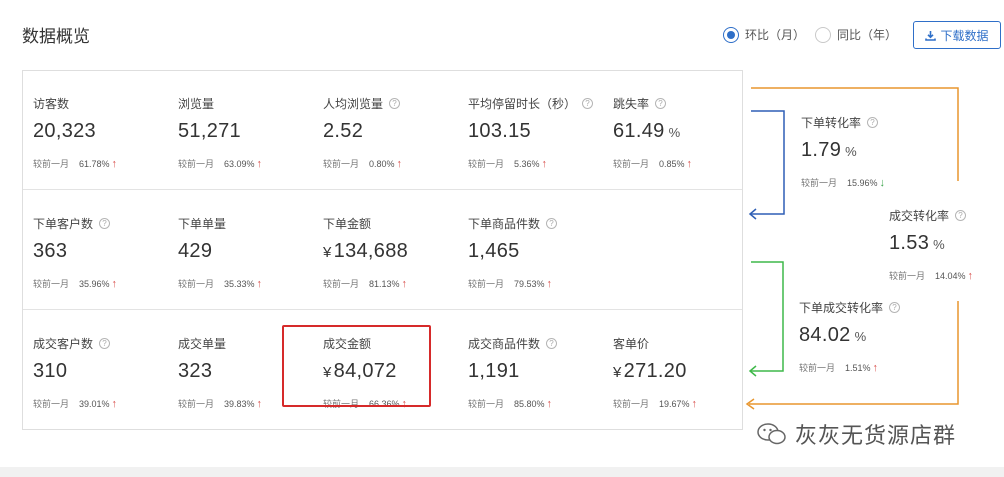  Describe the element at coordinates (876, 435) in the screenshot. I see `watermark-text: 灰灰无货源店群` at that location.